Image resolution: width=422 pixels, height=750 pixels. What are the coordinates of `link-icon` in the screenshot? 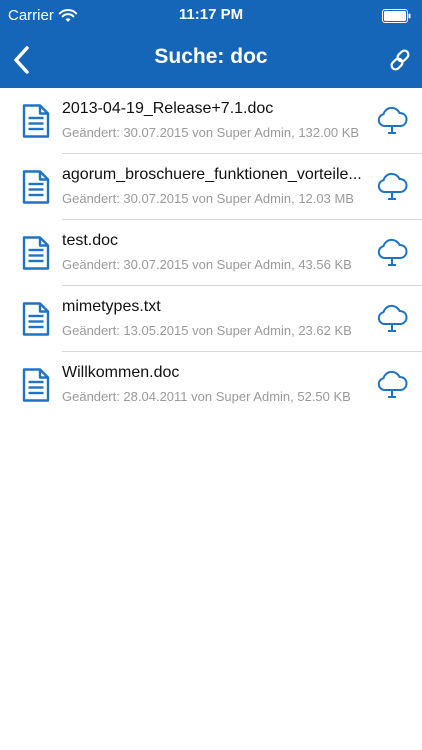 It's located at (400, 60).